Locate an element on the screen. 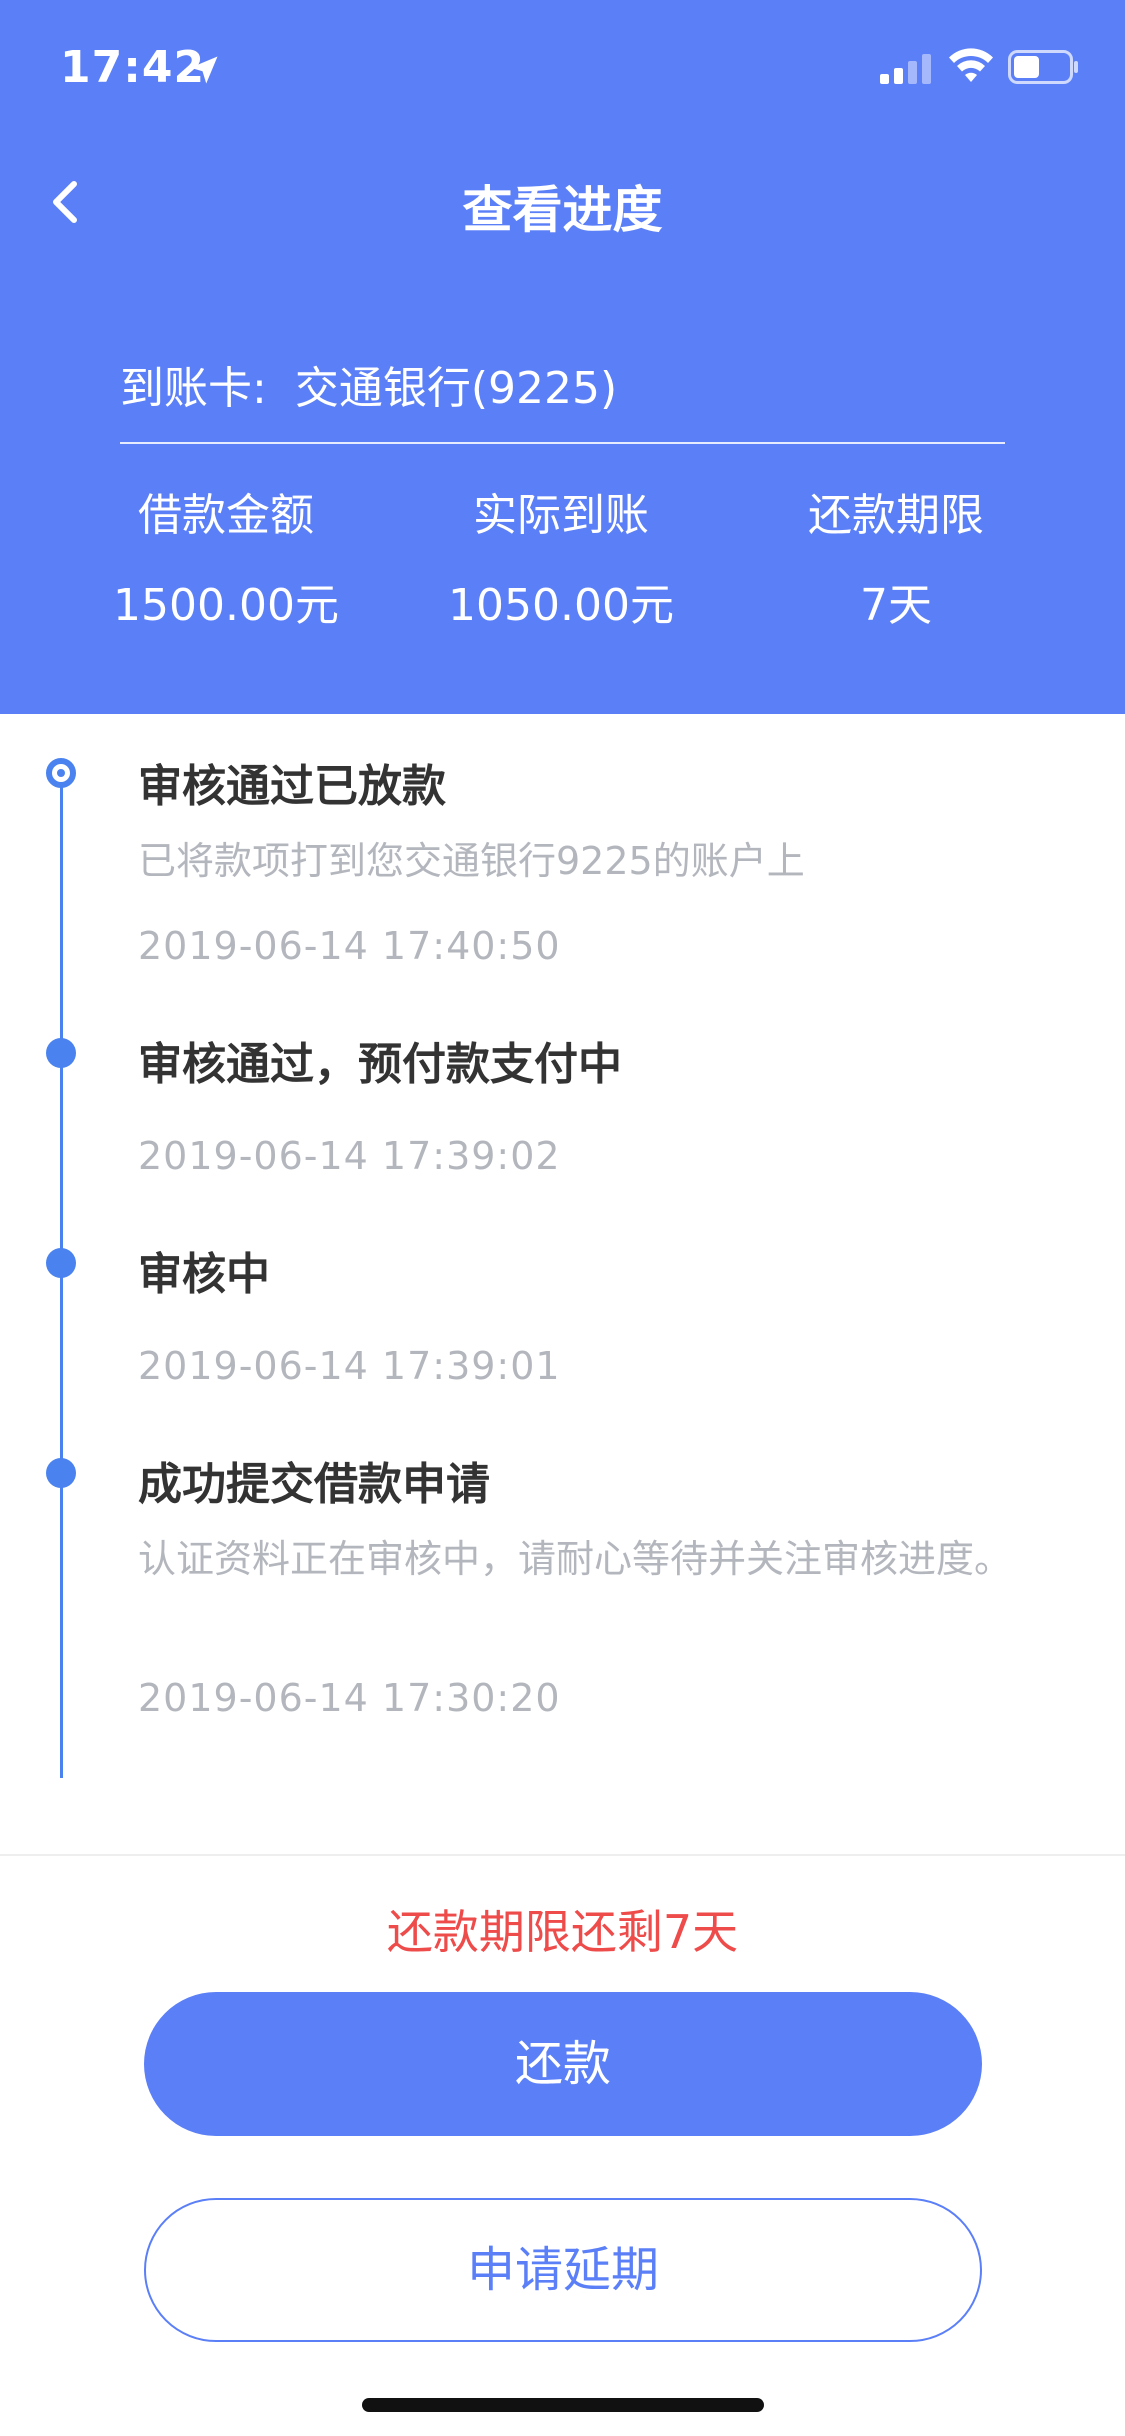 Image resolution: width=1125 pixels, height=2436 pixels. battery-icon is located at coordinates (1043, 67).